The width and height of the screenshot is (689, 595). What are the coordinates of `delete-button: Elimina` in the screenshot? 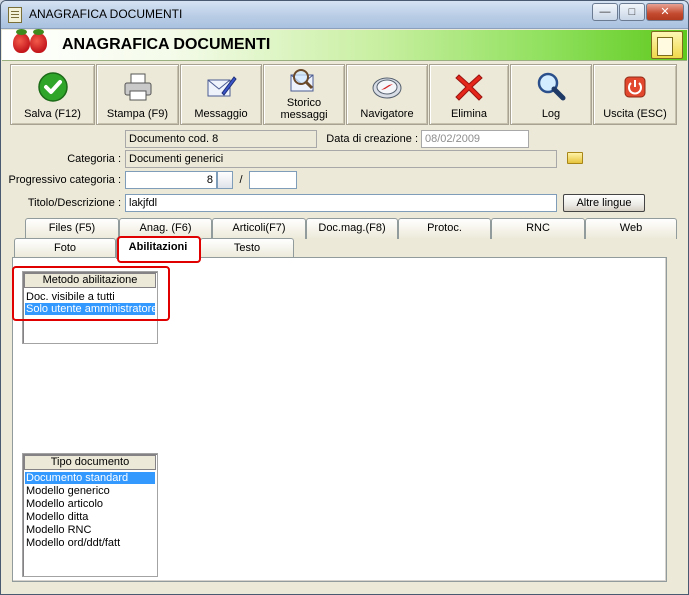 It's located at (469, 94).